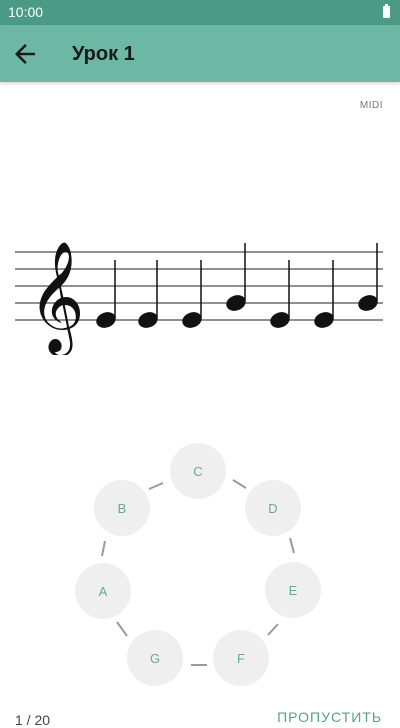  Describe the element at coordinates (122, 508) in the screenshot. I see `note-button-b: B` at that location.